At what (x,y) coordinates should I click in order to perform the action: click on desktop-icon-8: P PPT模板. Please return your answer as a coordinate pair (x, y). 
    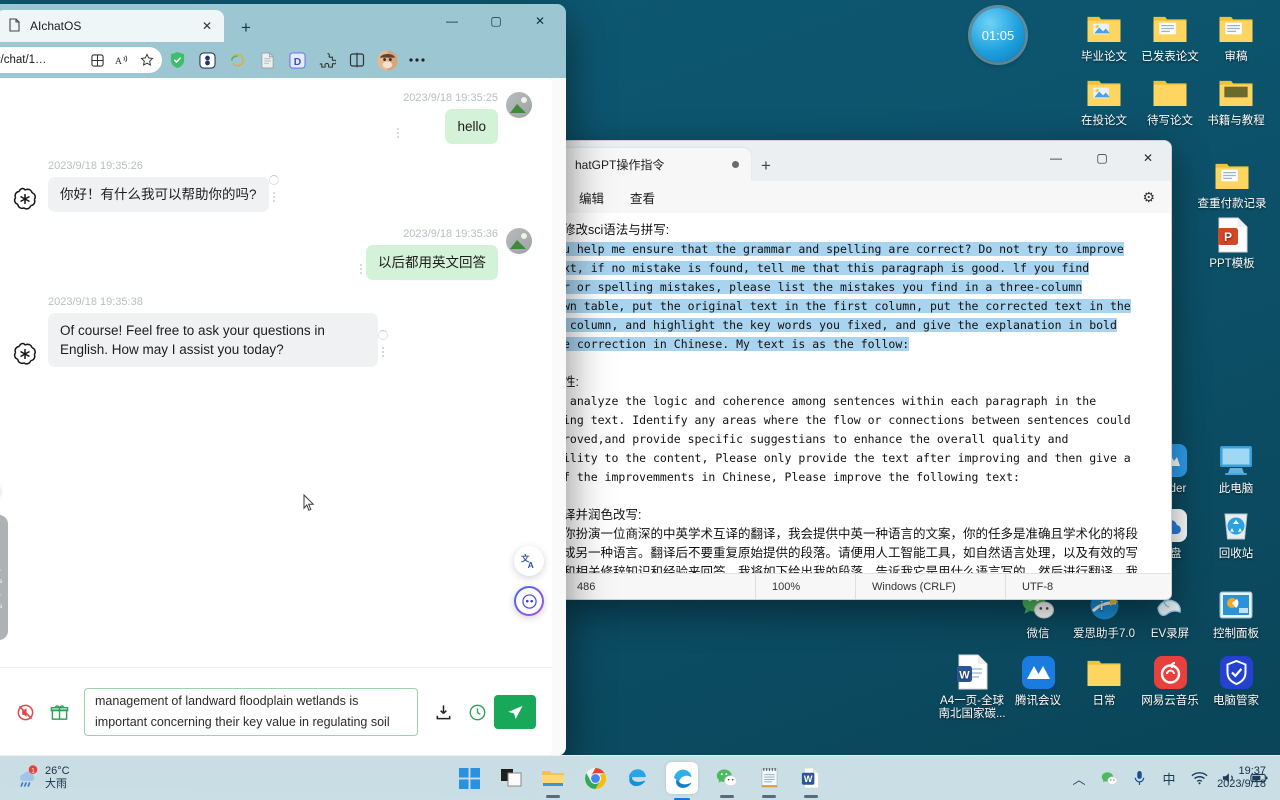
    Looking at the image, I should click on (1232, 243).